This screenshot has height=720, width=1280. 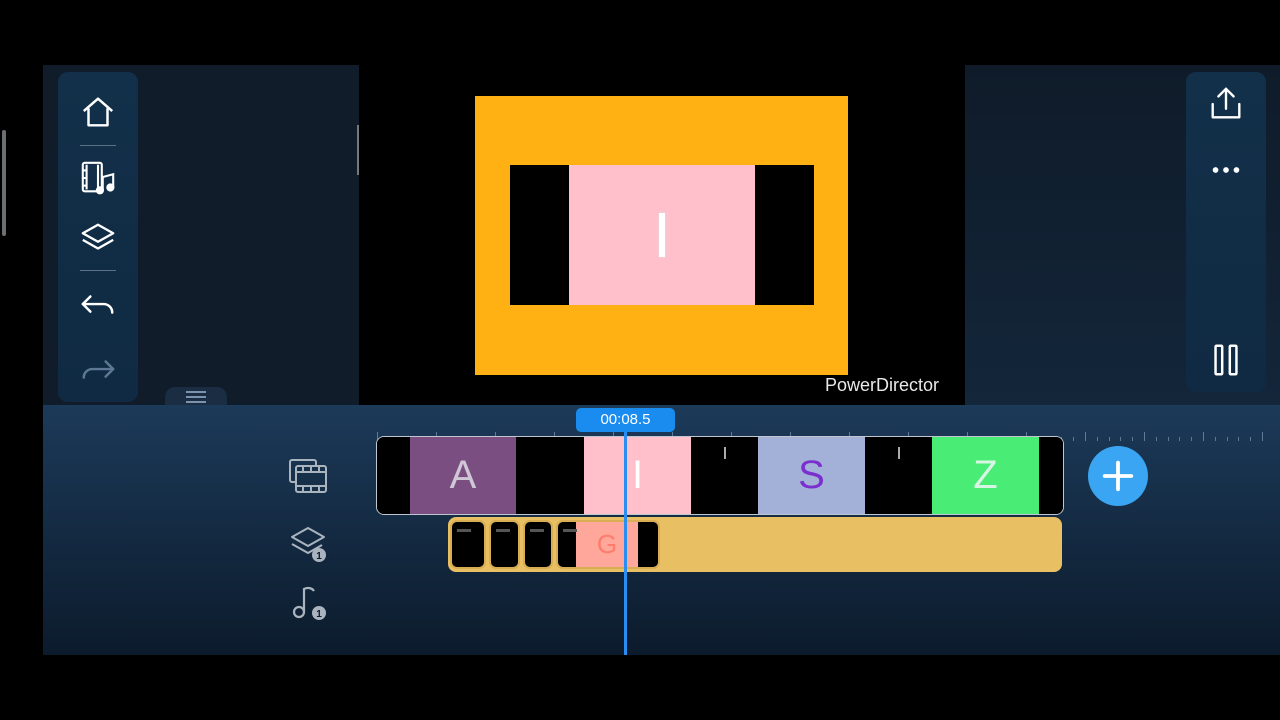 I want to click on more-button, so click(x=1226, y=170).